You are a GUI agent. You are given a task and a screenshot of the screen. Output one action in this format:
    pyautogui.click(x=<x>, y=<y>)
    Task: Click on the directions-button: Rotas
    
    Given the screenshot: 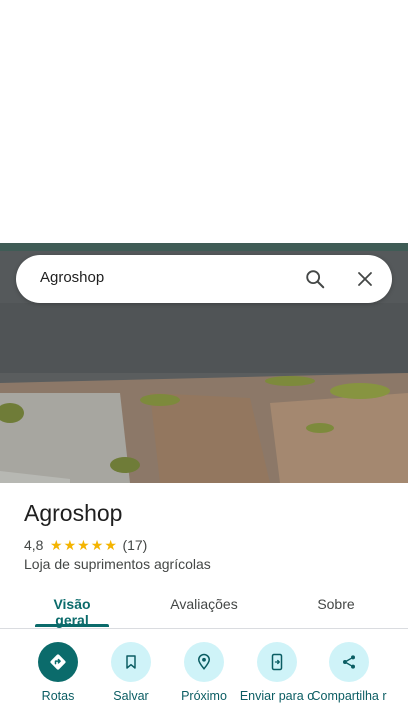 What is the action you would take?
    pyautogui.click(x=58, y=672)
    